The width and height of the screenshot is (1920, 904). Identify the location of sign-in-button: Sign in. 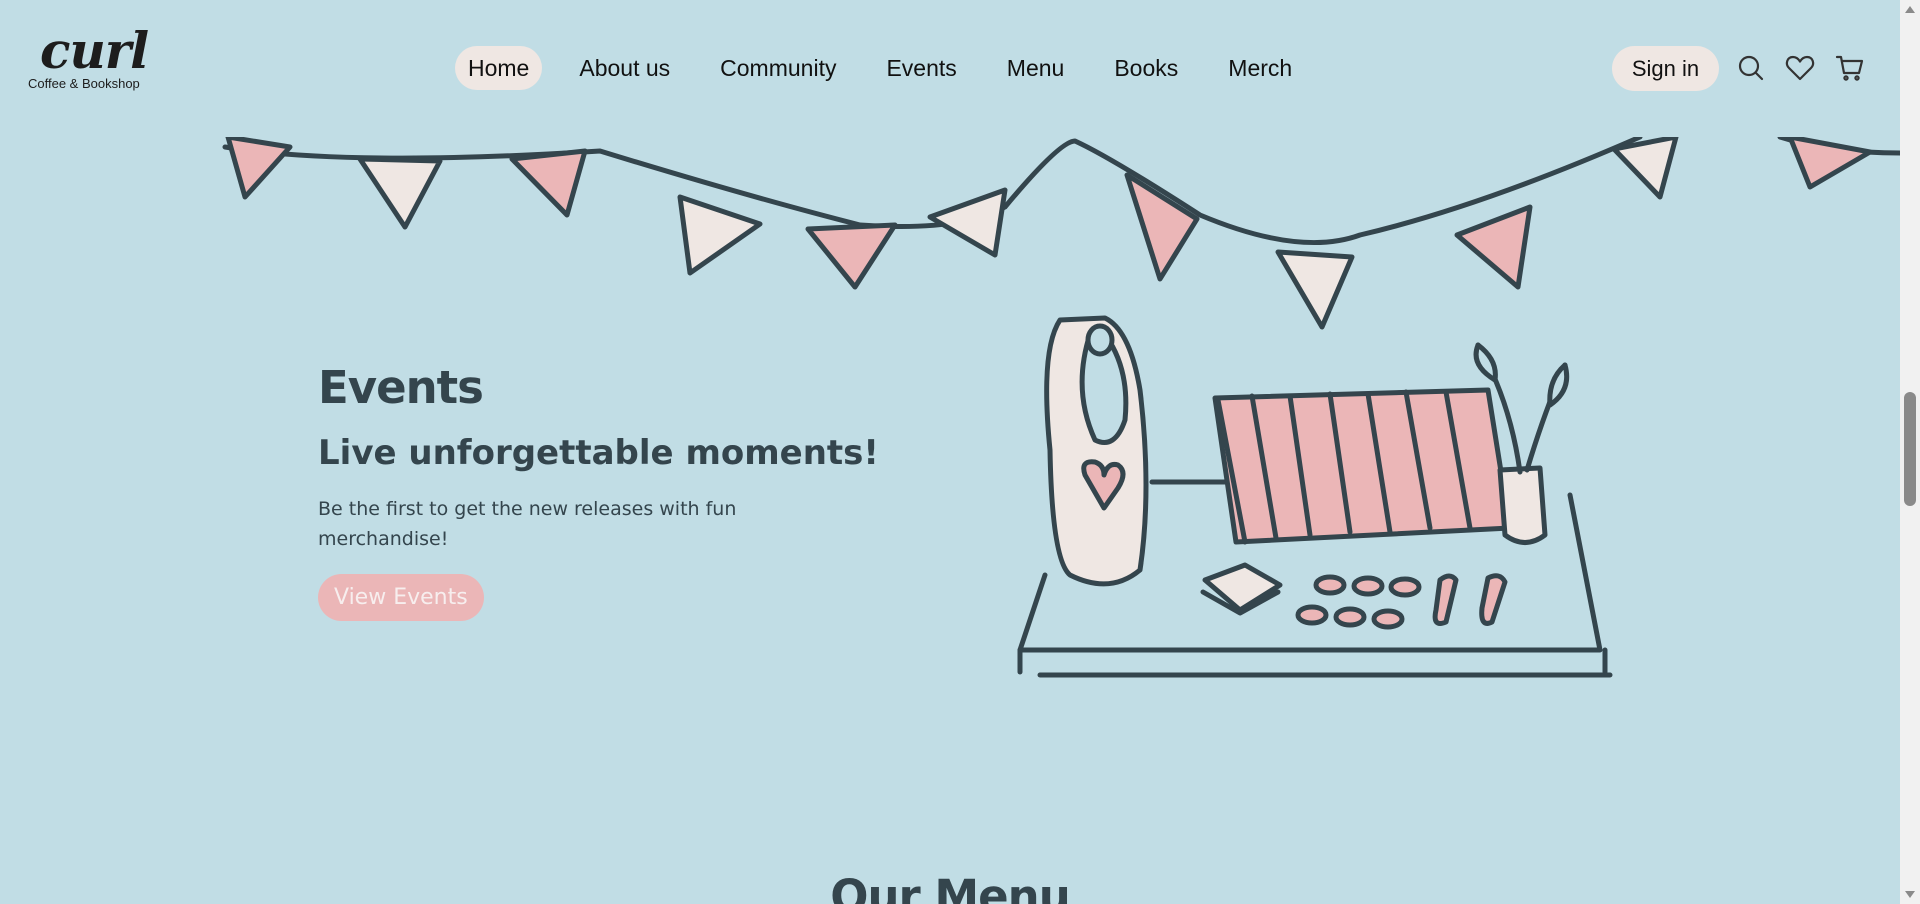
(1665, 68).